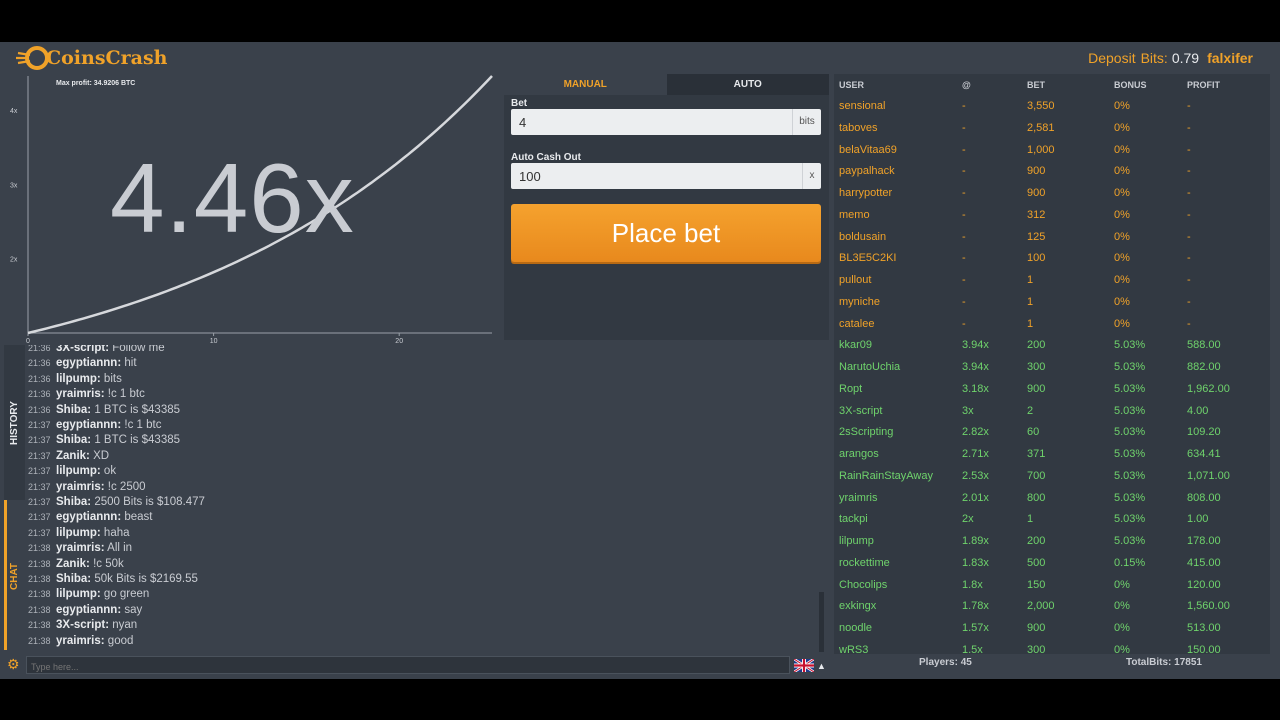 This screenshot has width=1280, height=720. Describe the element at coordinates (856, 541) in the screenshot. I see `player-user: lilpump` at that location.